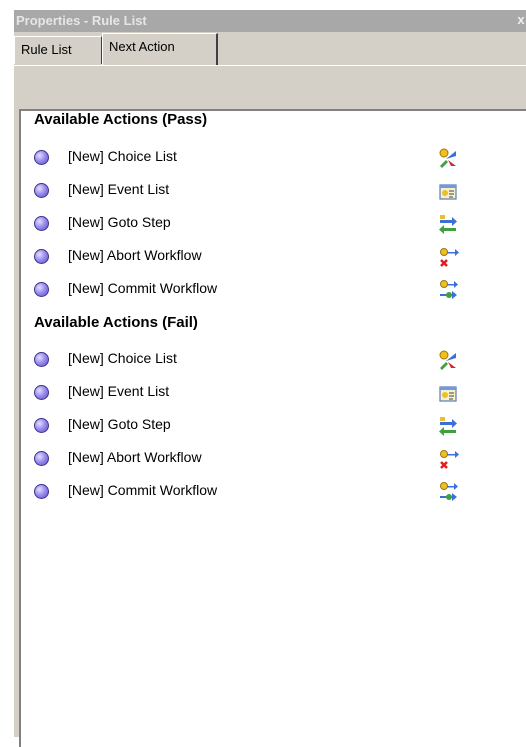 This screenshot has width=526, height=747. I want to click on window-titlebar: Properties - Rule List x, so click(270, 21).